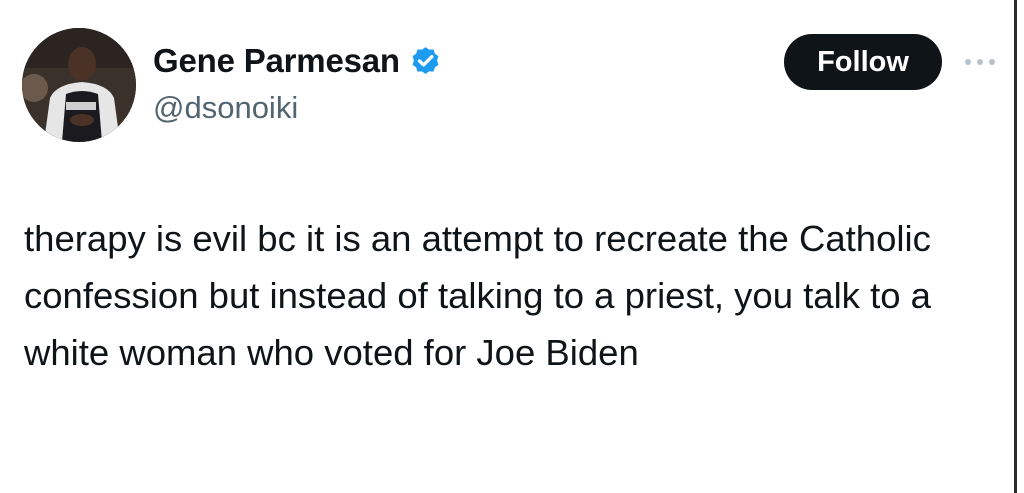  I want to click on user-handle: @dsonoiki, so click(225, 108).